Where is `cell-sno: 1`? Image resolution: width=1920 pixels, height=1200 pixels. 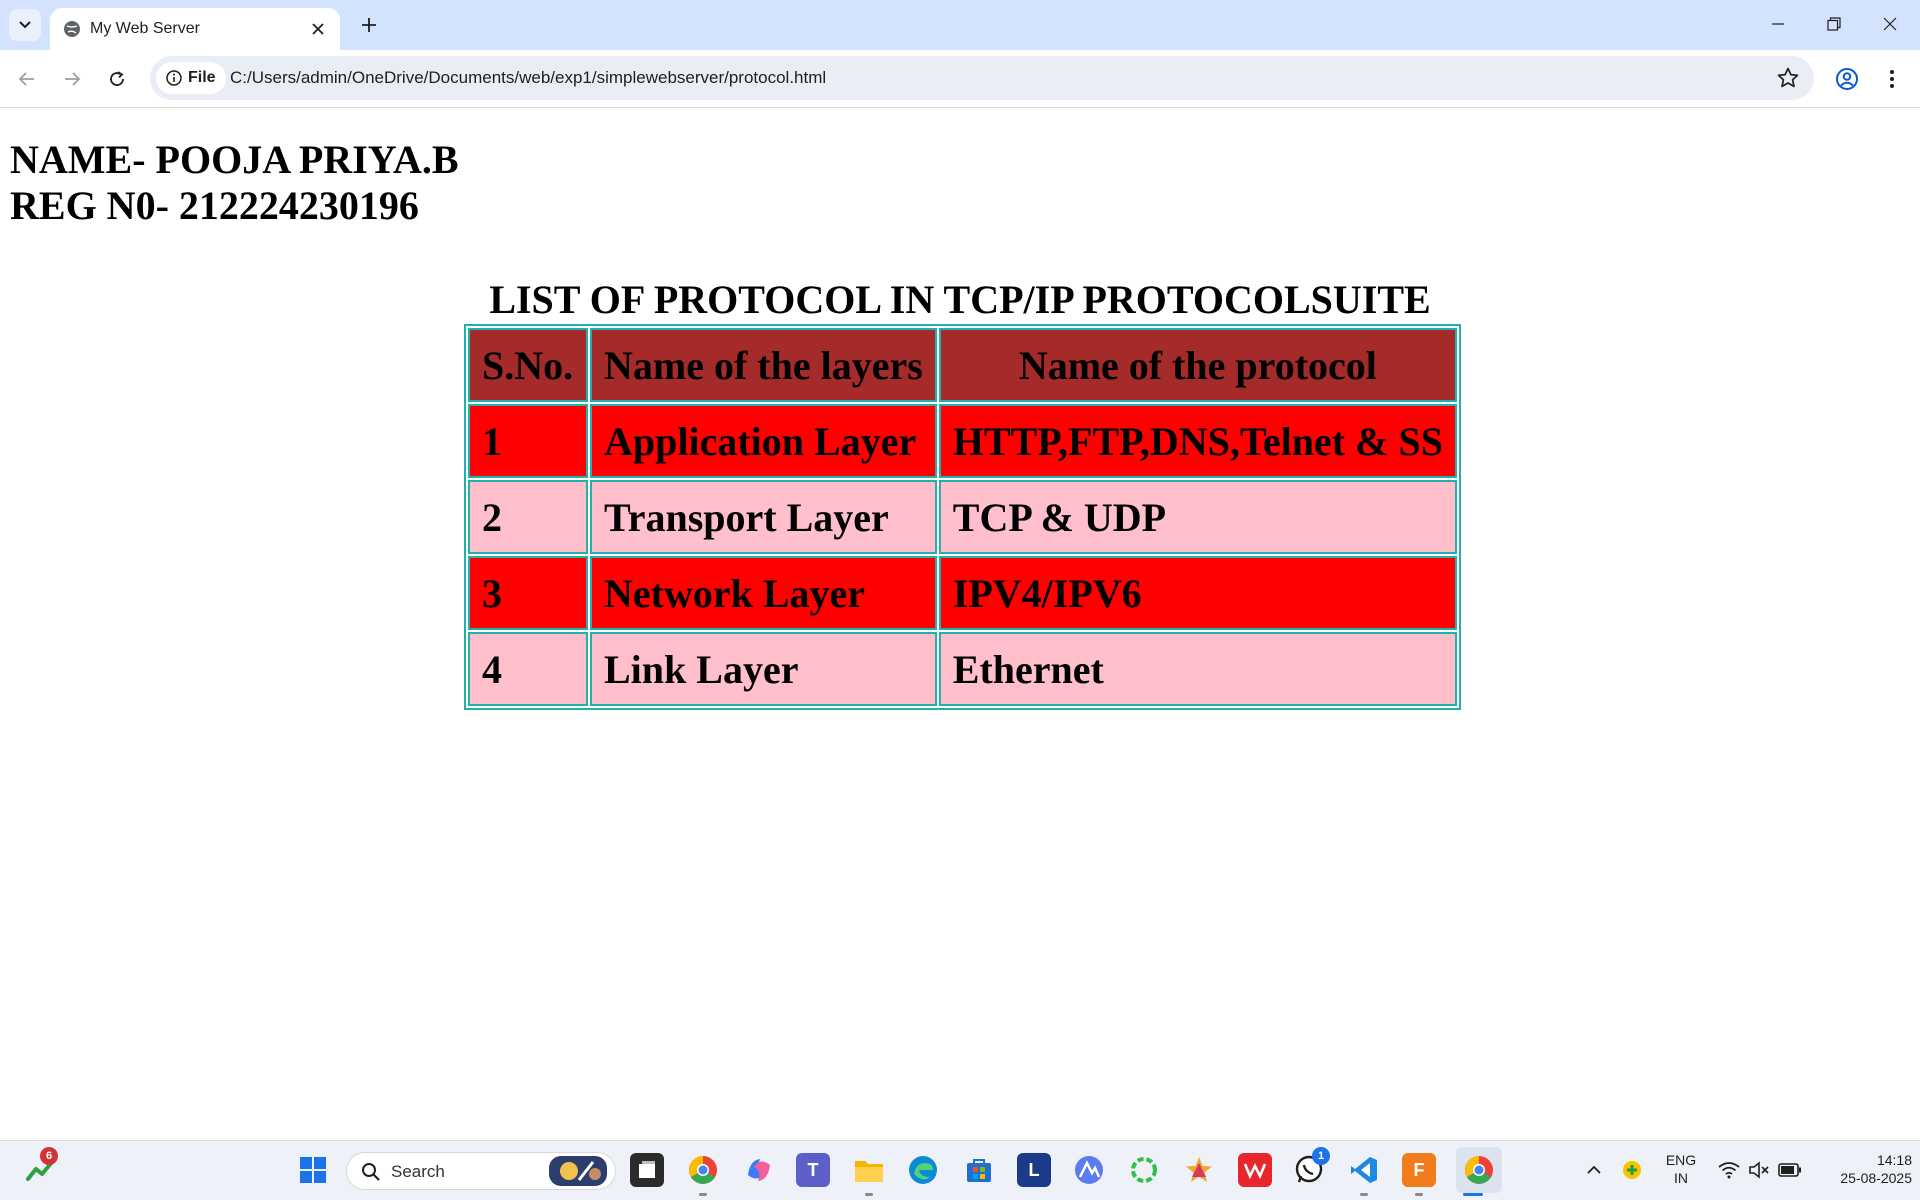 cell-sno: 1 is located at coordinates (528, 441).